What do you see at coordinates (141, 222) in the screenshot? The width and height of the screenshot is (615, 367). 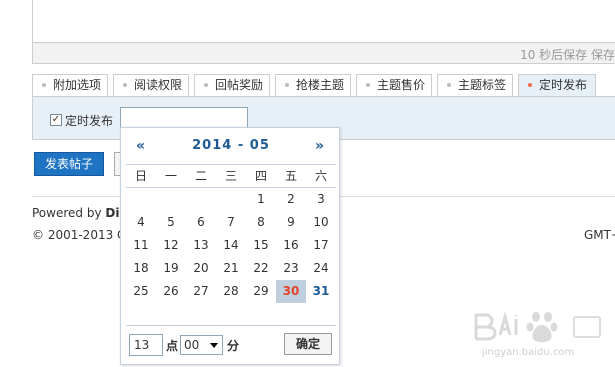 I see `calendar-day: 4` at bounding box center [141, 222].